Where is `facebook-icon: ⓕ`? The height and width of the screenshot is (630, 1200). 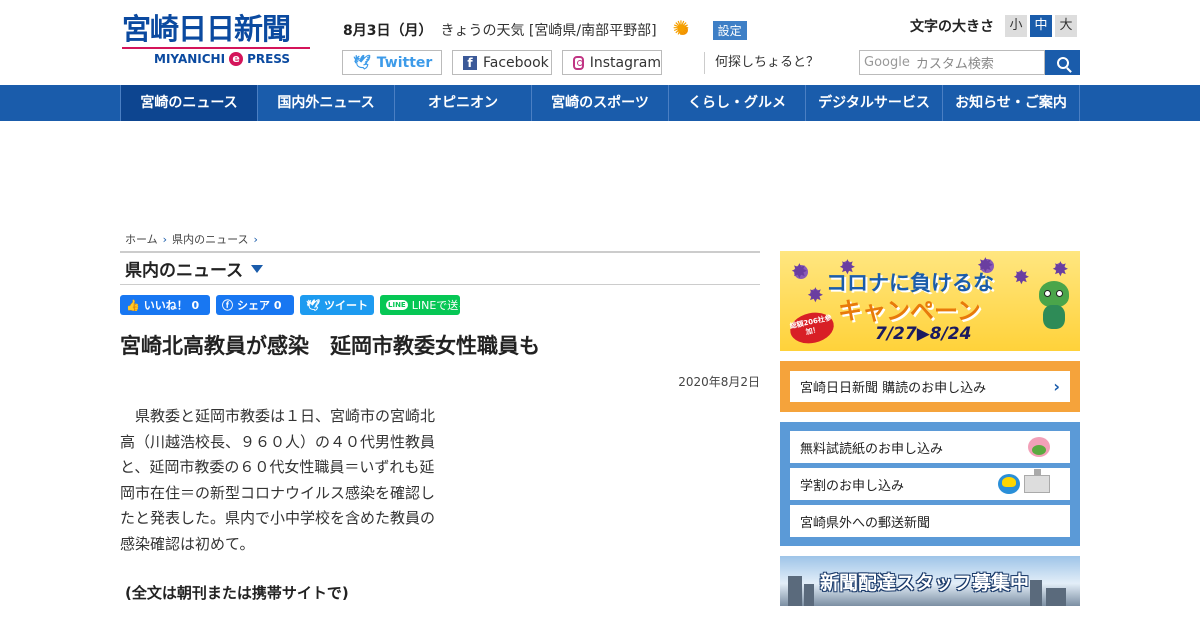
facebook-icon: ⓕ is located at coordinates (227, 305).